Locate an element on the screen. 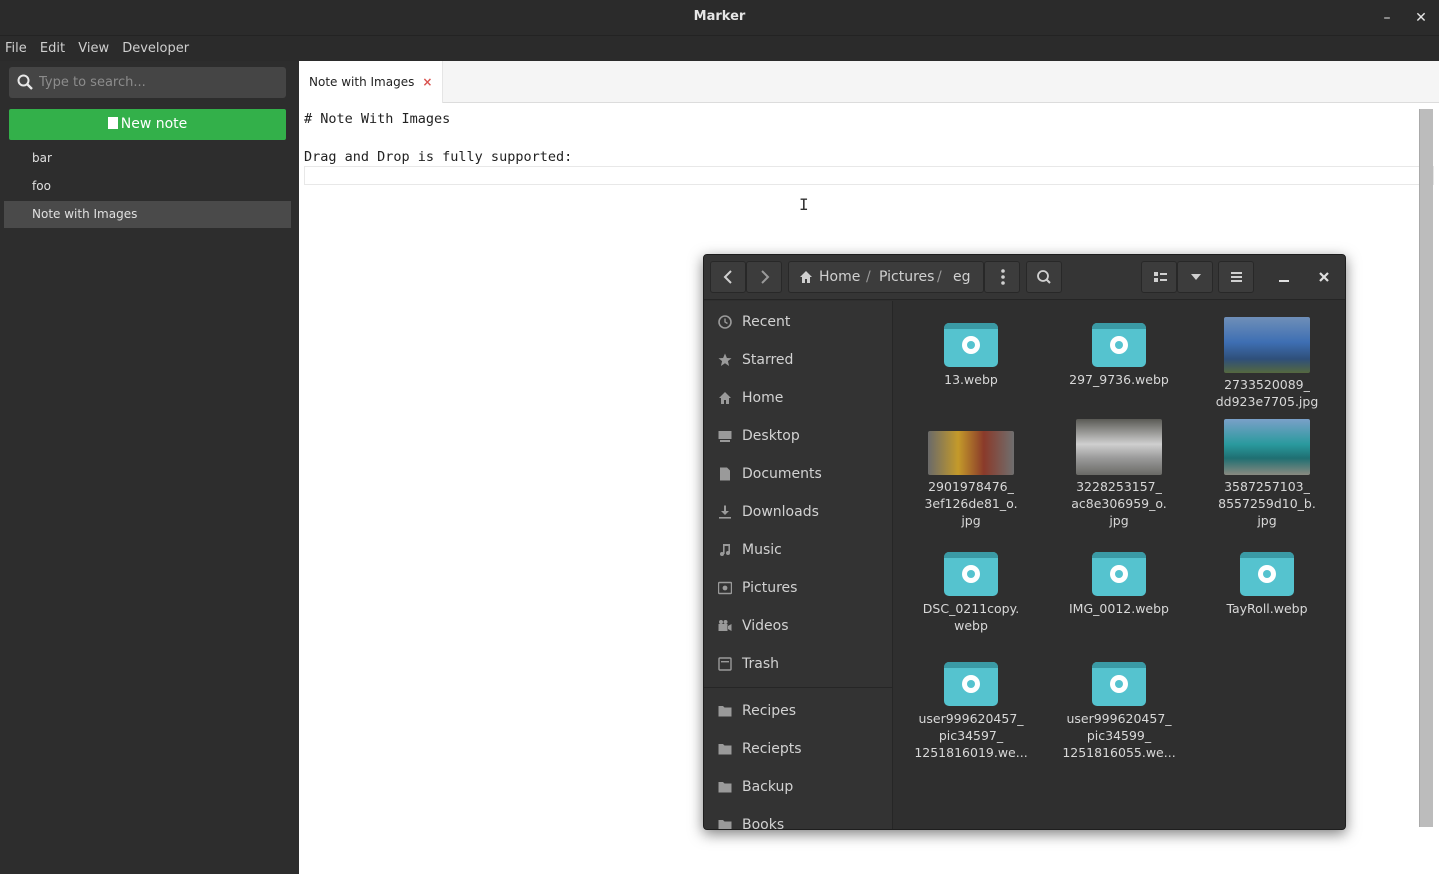 This screenshot has height=874, width=1439. chevron-left-icon is located at coordinates (727, 277).